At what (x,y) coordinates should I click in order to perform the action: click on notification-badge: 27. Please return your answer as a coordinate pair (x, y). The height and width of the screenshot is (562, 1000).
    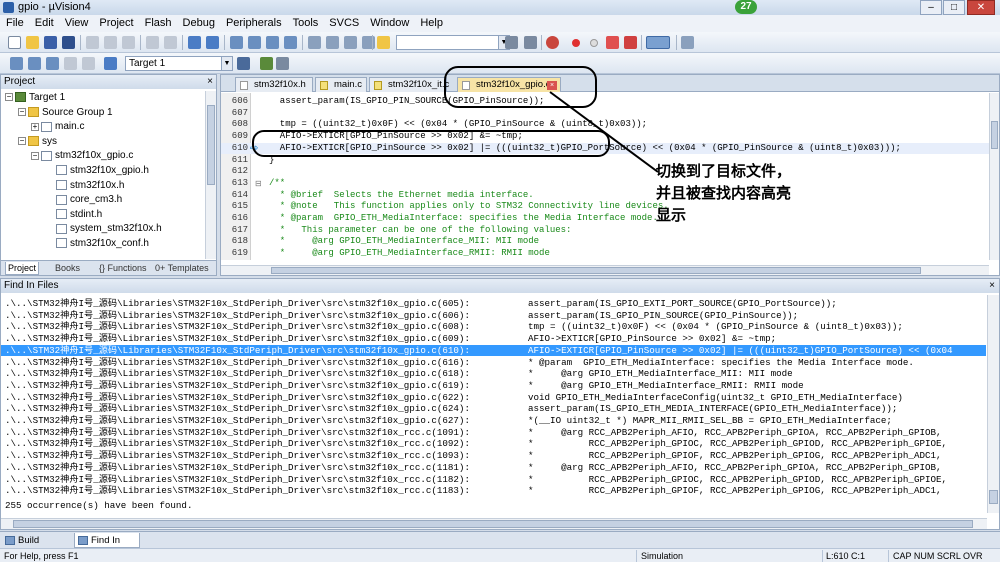
    Looking at the image, I should click on (746, 7).